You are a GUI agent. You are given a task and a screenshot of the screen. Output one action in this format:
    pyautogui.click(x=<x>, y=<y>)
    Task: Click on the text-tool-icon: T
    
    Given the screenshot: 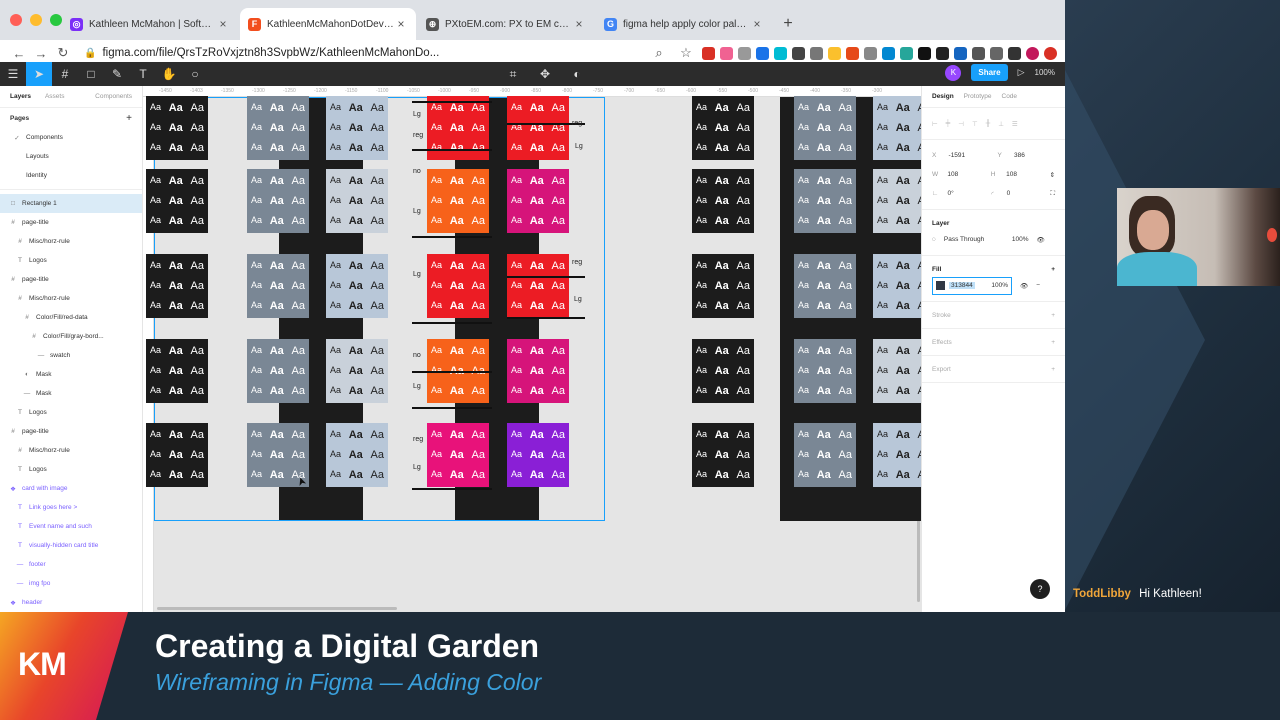 What is the action you would take?
    pyautogui.click(x=143, y=74)
    